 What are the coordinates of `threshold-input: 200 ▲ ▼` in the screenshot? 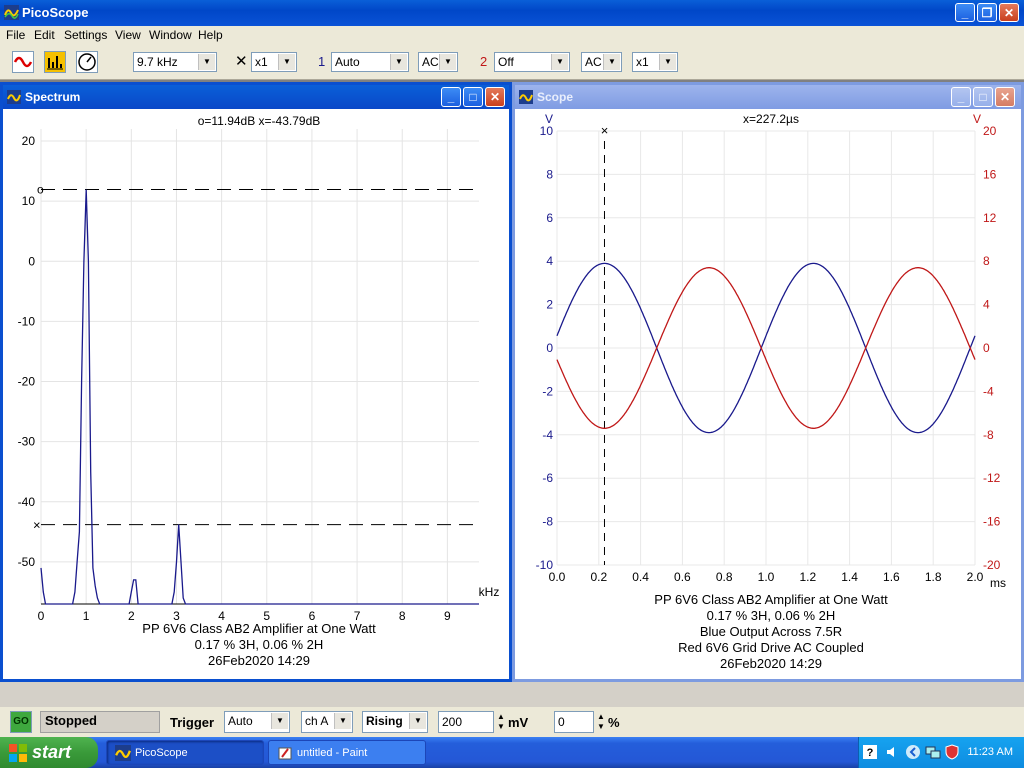 It's located at (471, 722).